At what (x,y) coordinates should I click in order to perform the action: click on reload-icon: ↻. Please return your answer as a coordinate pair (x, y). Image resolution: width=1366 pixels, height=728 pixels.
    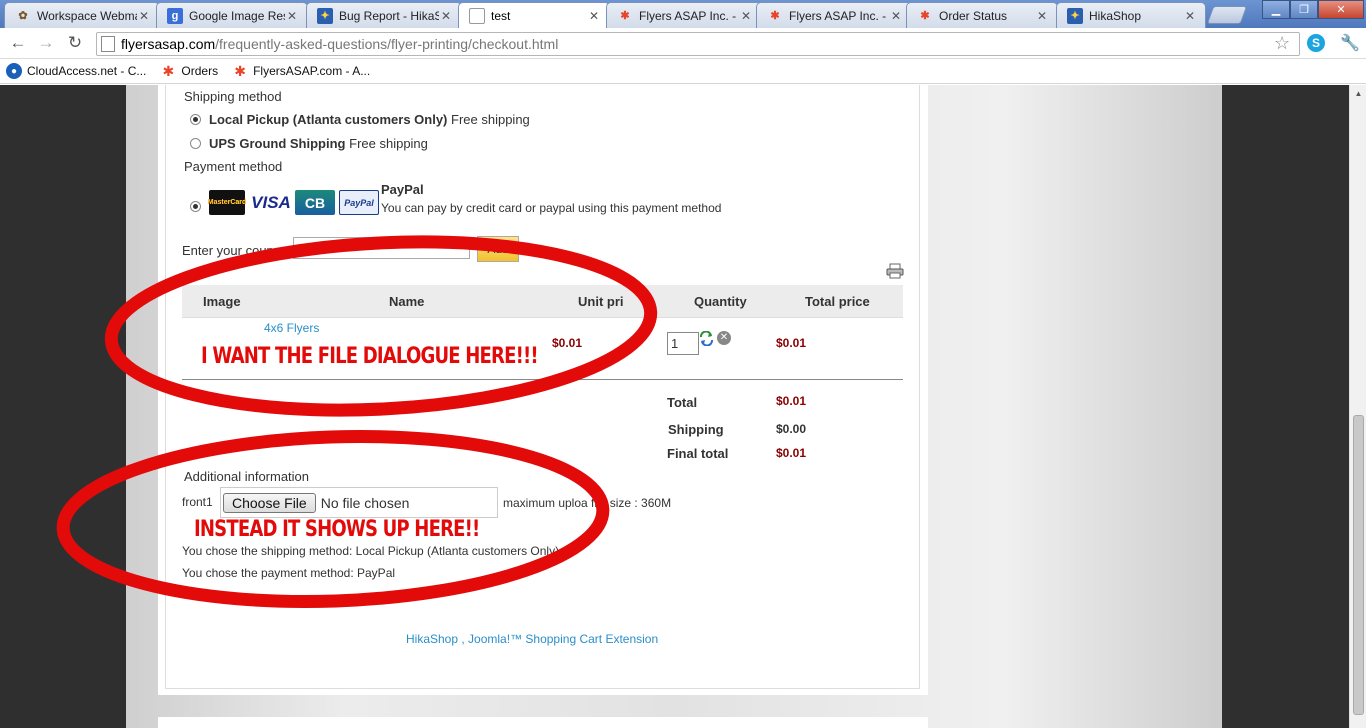
    Looking at the image, I should click on (75, 43).